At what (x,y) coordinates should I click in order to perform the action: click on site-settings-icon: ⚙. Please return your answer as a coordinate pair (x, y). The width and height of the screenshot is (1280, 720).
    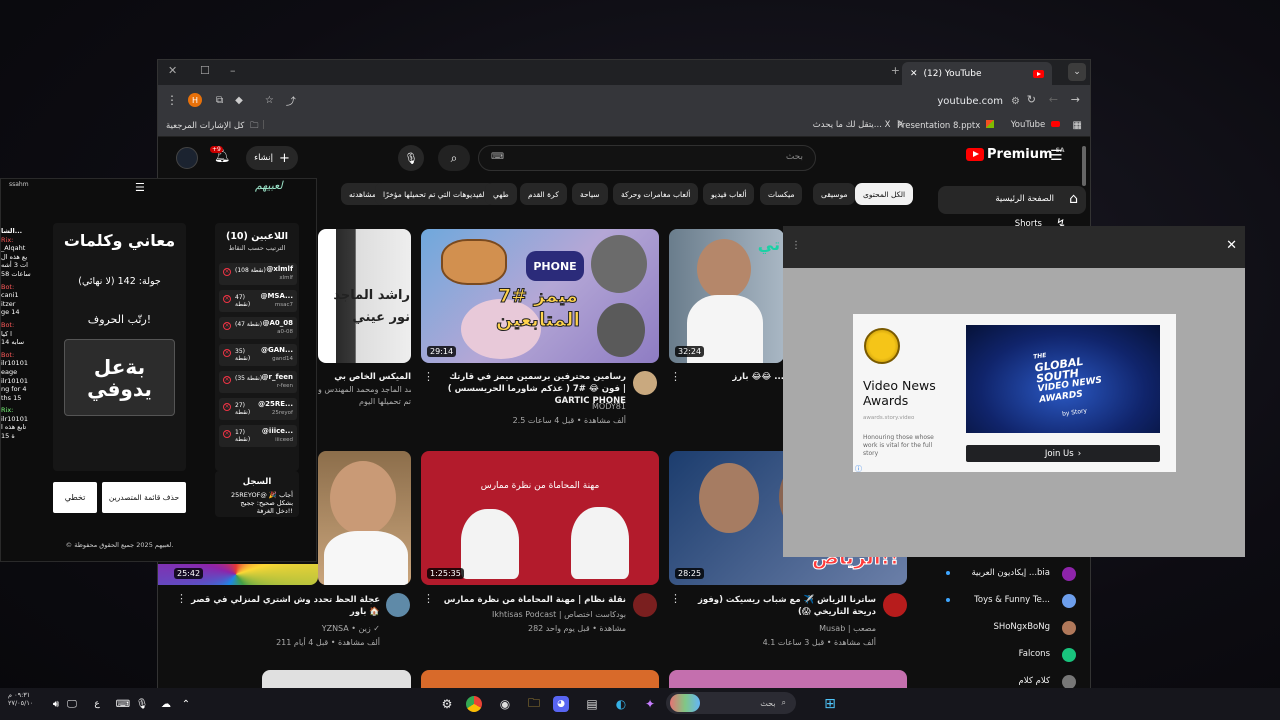
    Looking at the image, I should click on (1015, 101).